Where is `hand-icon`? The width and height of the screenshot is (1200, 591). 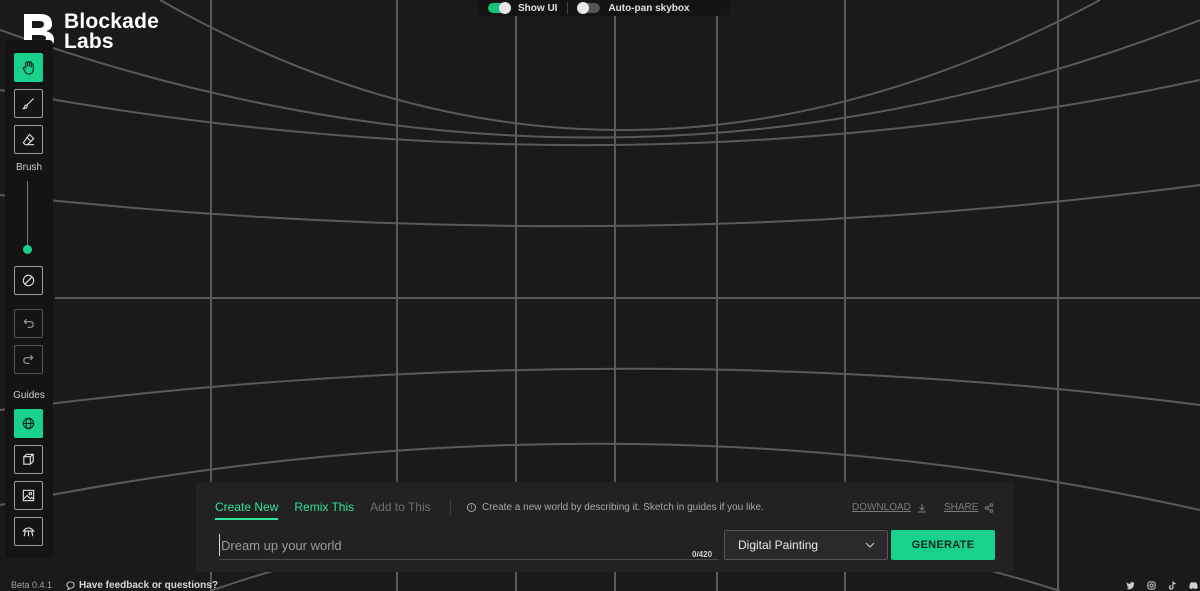
hand-icon is located at coordinates (28, 67).